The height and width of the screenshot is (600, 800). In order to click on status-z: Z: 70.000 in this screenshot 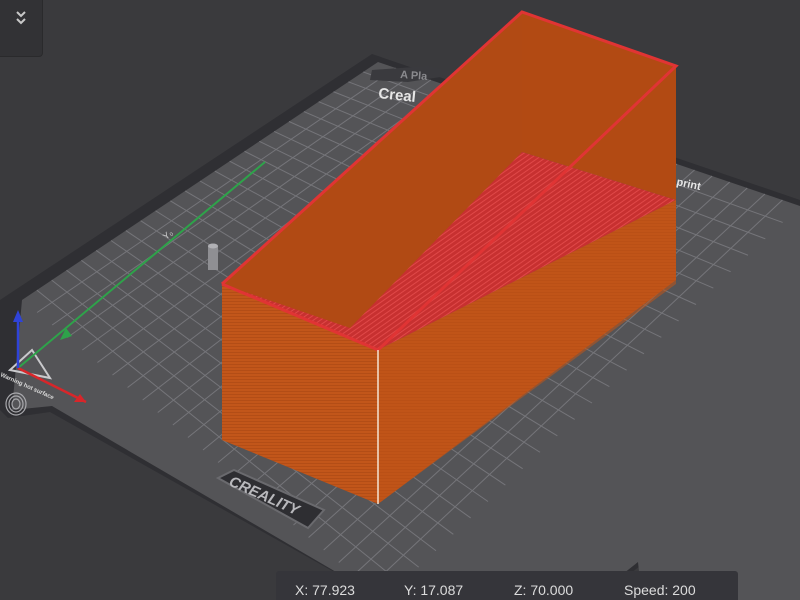, I will do `click(544, 590)`.